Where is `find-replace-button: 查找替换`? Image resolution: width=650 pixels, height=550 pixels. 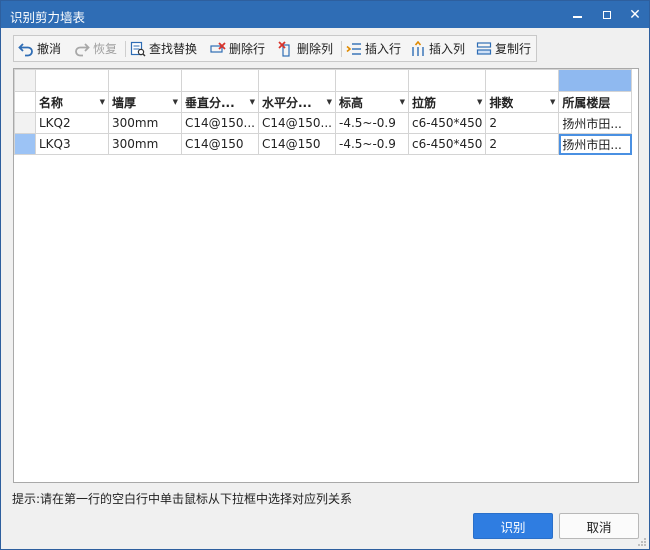
find-replace-button: 查找替换 is located at coordinates (163, 48).